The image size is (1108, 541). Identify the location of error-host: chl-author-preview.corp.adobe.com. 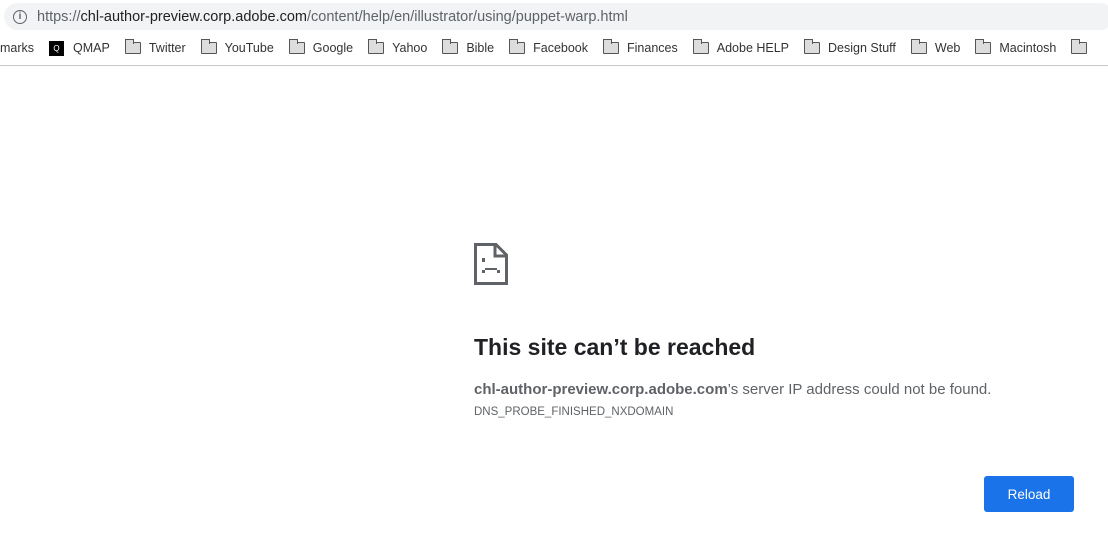
(601, 389).